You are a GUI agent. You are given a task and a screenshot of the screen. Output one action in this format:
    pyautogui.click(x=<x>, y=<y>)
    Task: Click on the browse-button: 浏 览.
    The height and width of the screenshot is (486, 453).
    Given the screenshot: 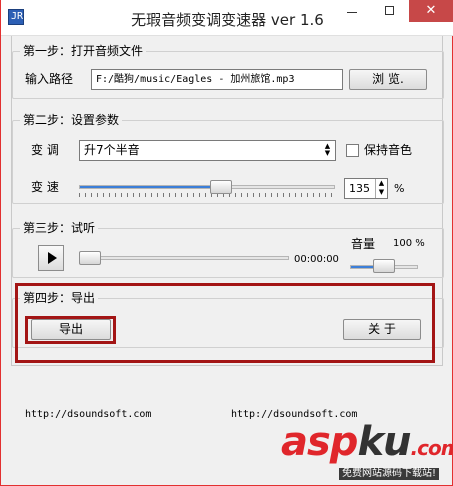 What is the action you would take?
    pyautogui.click(x=388, y=79)
    